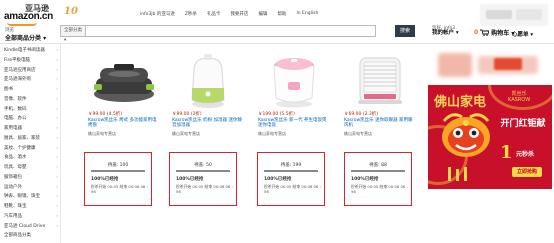 The height and width of the screenshot is (243, 554). I want to click on sidebar-item-label: 服饰箱包, so click(13, 177).